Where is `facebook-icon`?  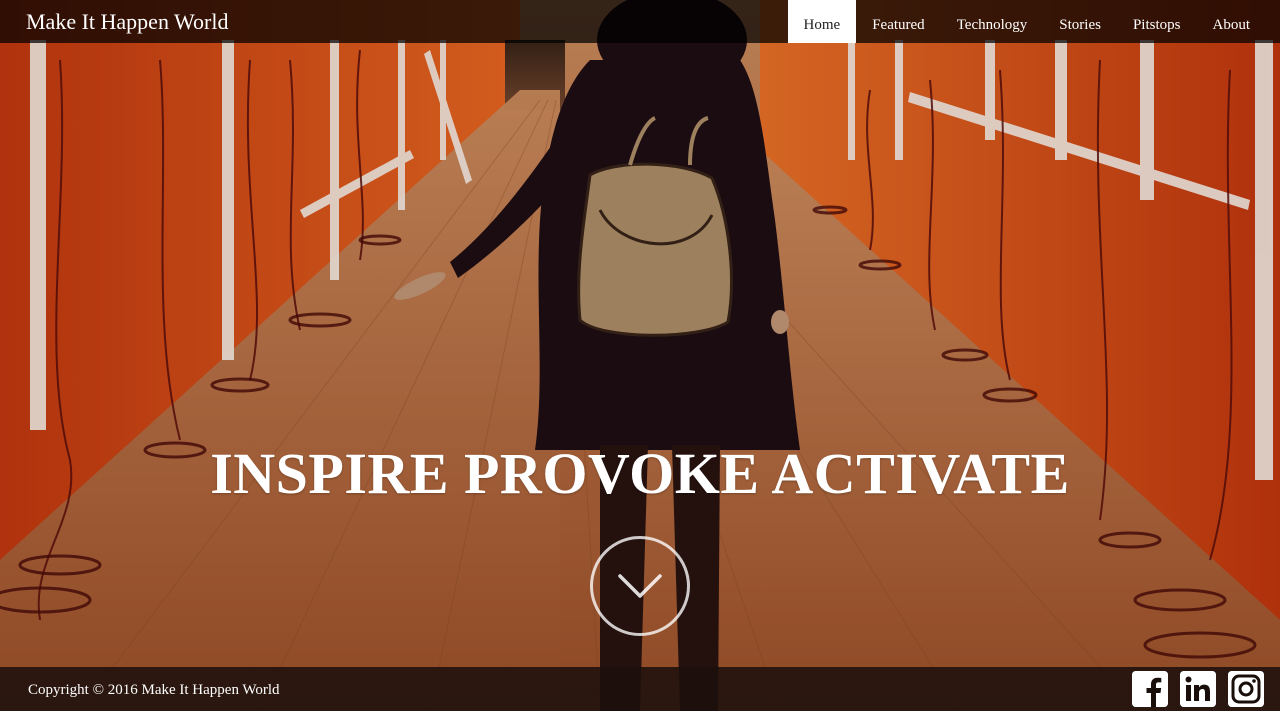
facebook-icon is located at coordinates (1150, 689).